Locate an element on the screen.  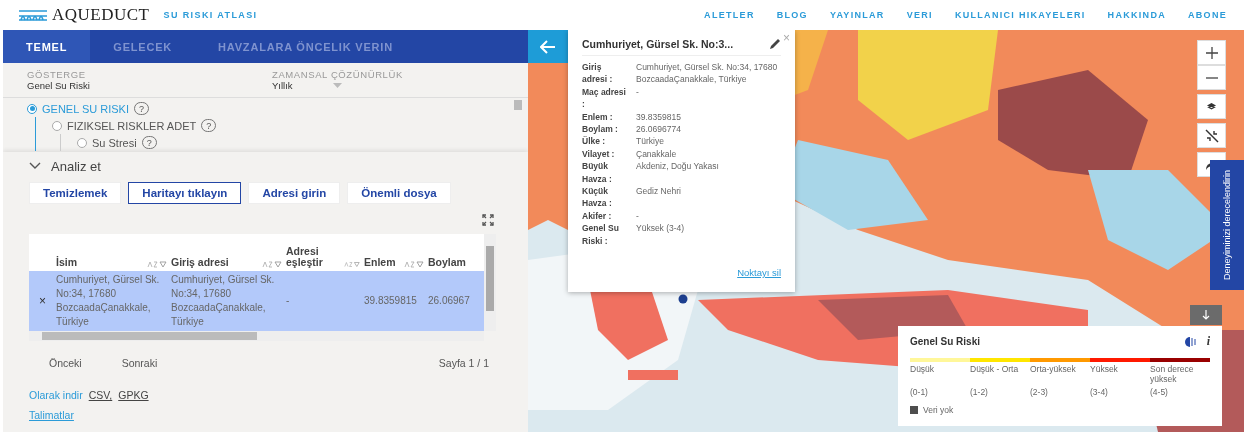
layers-button is located at coordinates (1211, 106).